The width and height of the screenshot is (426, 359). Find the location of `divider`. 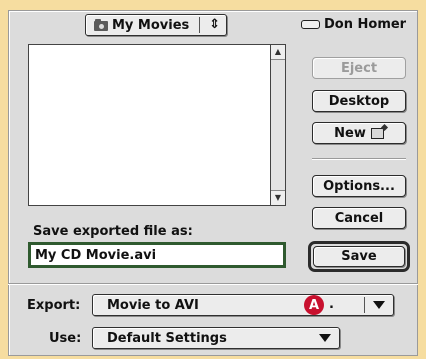

divider is located at coordinates (359, 158).